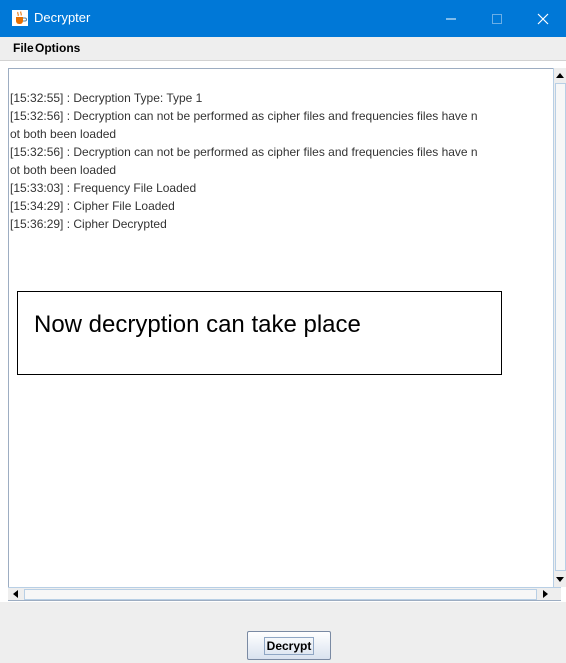 The image size is (566, 663). Describe the element at coordinates (103, 188) in the screenshot. I see `log-line: [15:33:03] : Frequency File Loaded` at that location.